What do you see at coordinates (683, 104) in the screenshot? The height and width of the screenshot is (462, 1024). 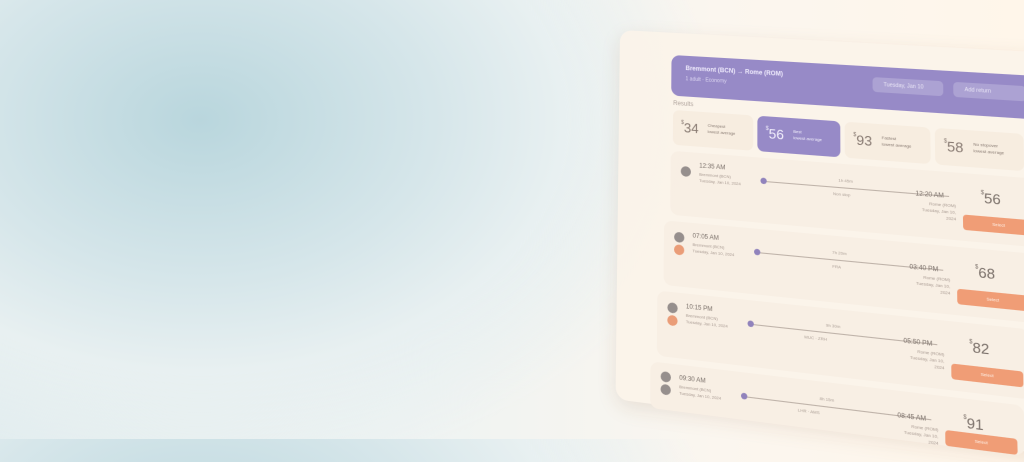 I see `results-label: Results` at bounding box center [683, 104].